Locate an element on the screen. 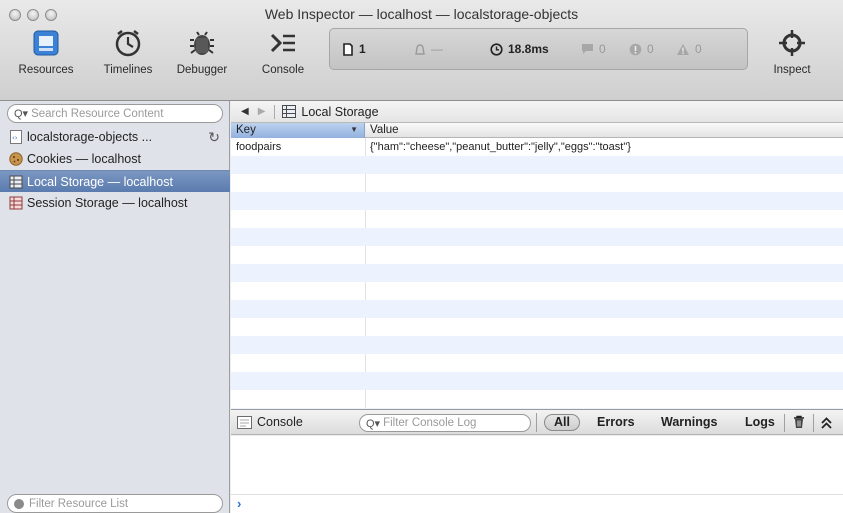 This screenshot has height=513, width=843. sidebar-item-label: Cookies — localhost is located at coordinates (84, 159).